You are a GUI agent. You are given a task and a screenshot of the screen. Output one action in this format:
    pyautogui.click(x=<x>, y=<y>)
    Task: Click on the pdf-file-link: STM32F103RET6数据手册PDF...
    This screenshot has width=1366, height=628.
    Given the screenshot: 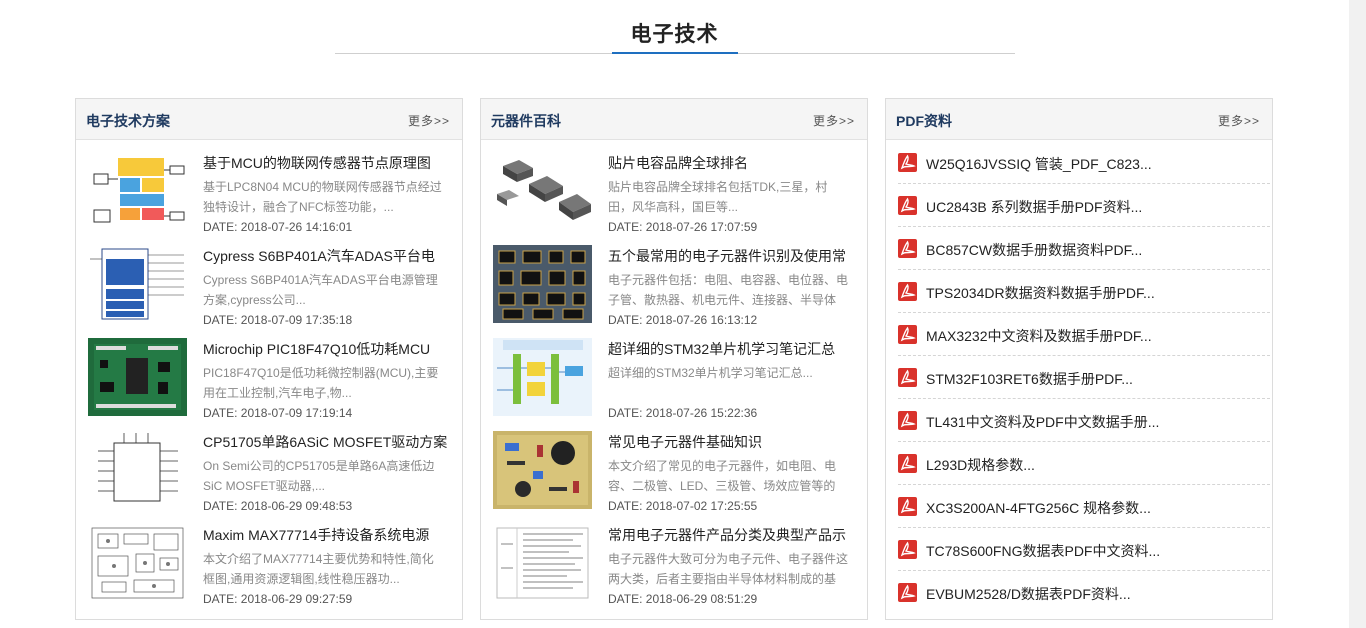 What is the action you would take?
    pyautogui.click(x=1029, y=379)
    